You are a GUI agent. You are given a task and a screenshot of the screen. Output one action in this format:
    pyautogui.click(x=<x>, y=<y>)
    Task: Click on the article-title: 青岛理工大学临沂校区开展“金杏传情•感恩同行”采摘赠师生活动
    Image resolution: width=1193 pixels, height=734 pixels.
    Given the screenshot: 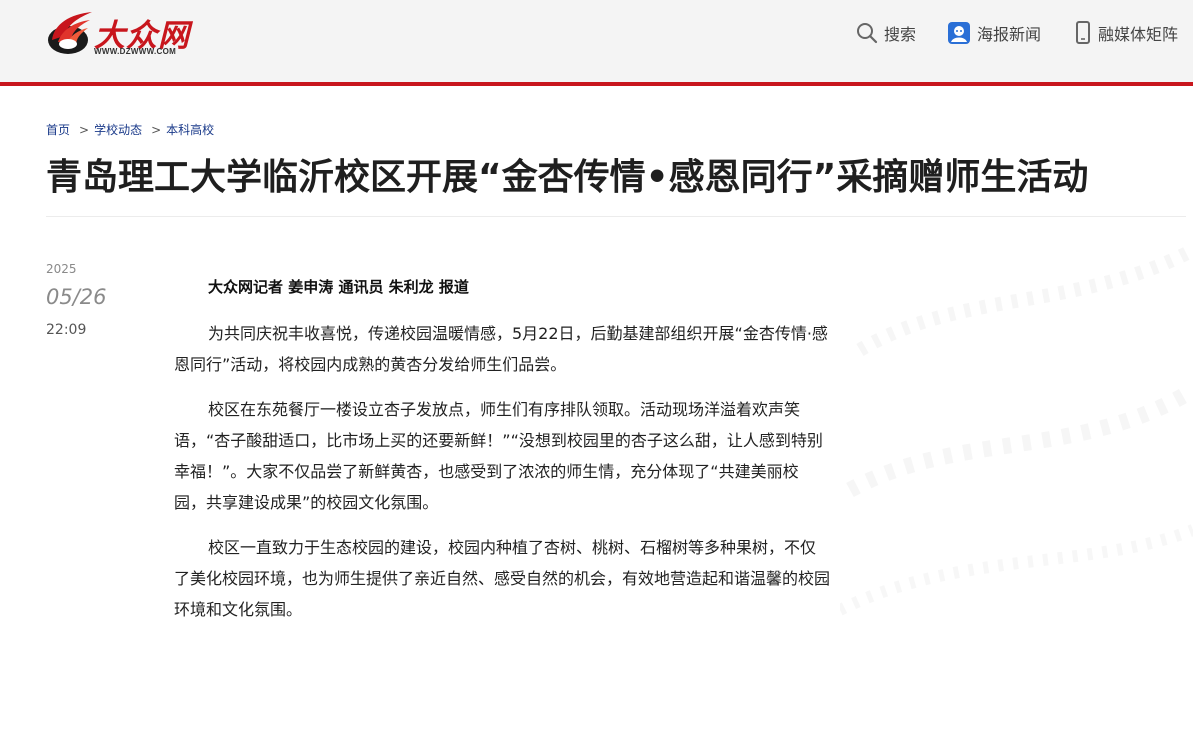 What is the action you would take?
    pyautogui.click(x=567, y=177)
    